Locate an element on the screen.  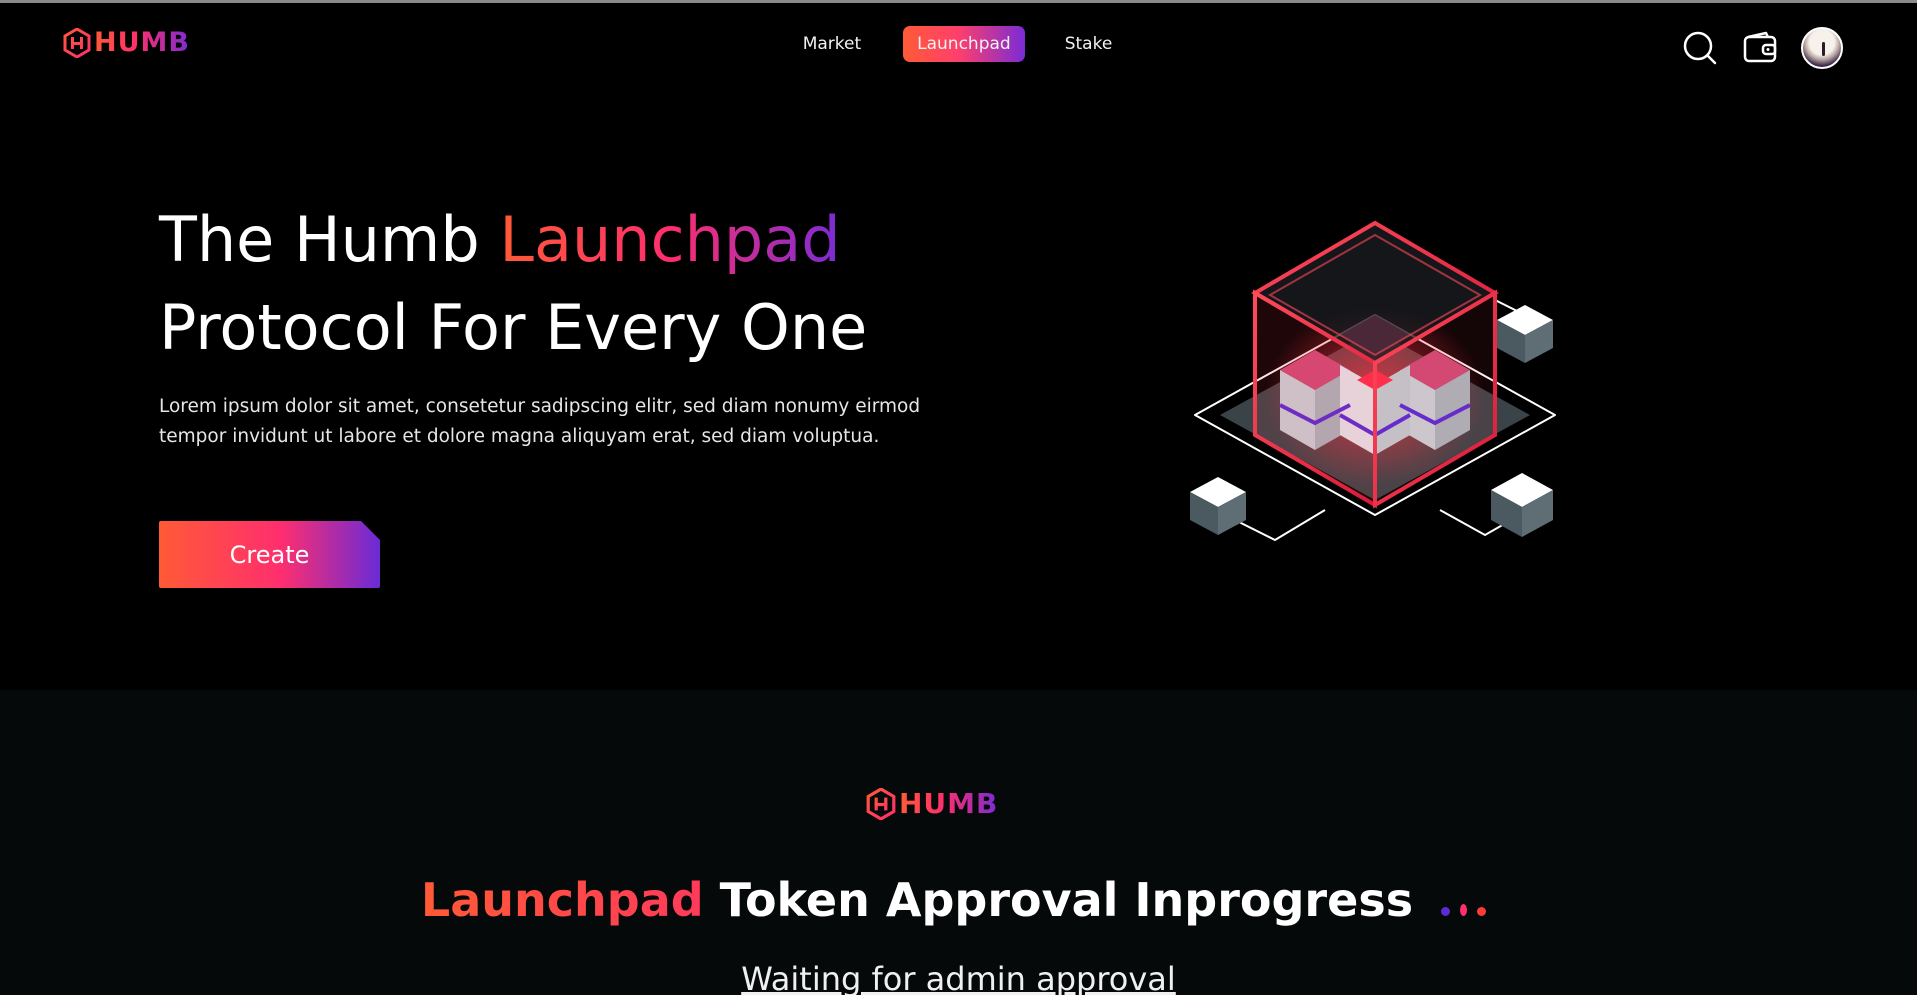
approval-status-title: Launchpad Token Approval Inprogress is located at coordinates (958, 900).